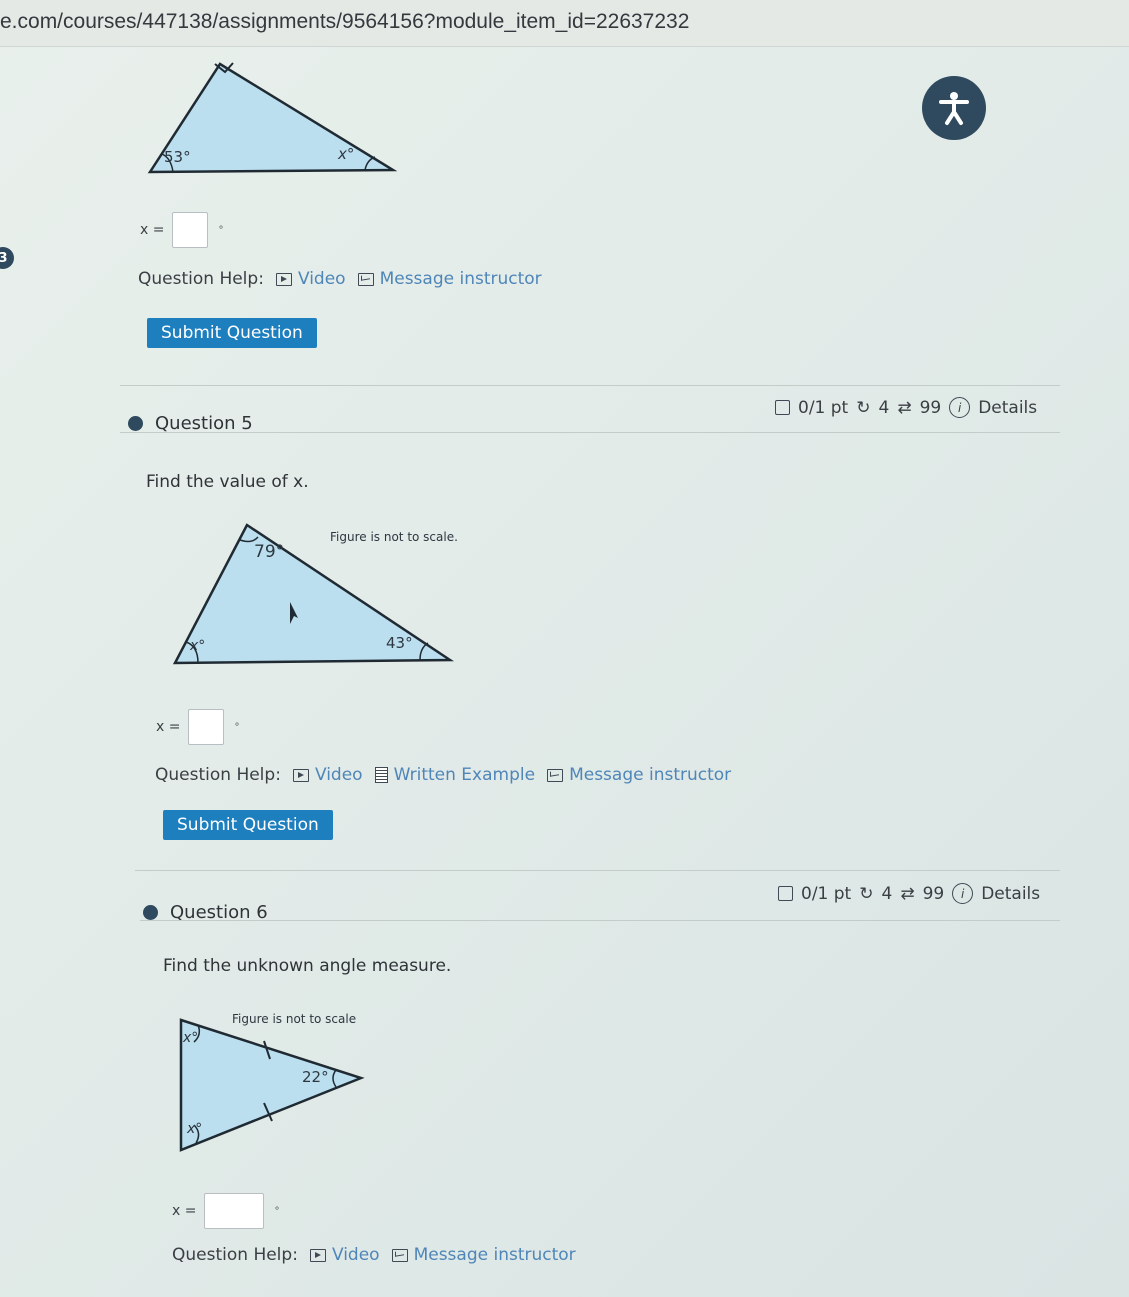  I want to click on q4-angle-left: 53°, so click(177, 157).